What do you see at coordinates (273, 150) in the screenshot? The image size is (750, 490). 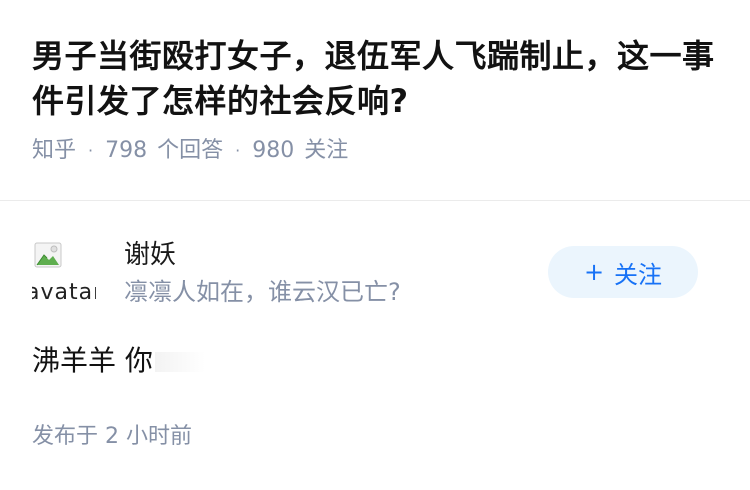 I see `follower-count: 980` at bounding box center [273, 150].